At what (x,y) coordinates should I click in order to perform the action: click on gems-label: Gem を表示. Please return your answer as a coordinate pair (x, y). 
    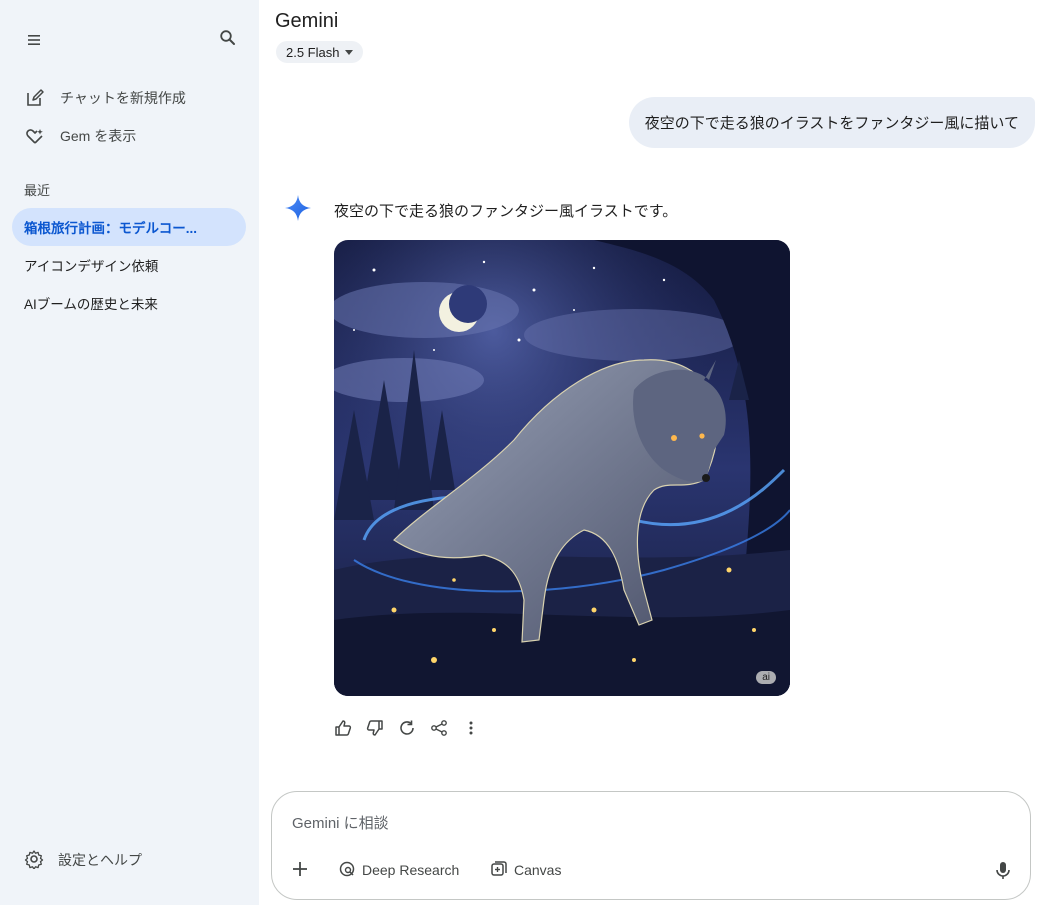
    Looking at the image, I should click on (98, 136).